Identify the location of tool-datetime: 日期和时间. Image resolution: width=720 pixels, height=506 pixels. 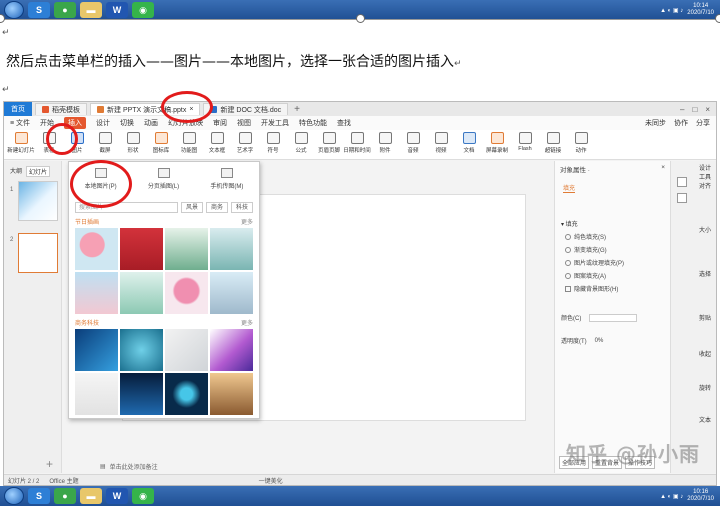
(357, 142).